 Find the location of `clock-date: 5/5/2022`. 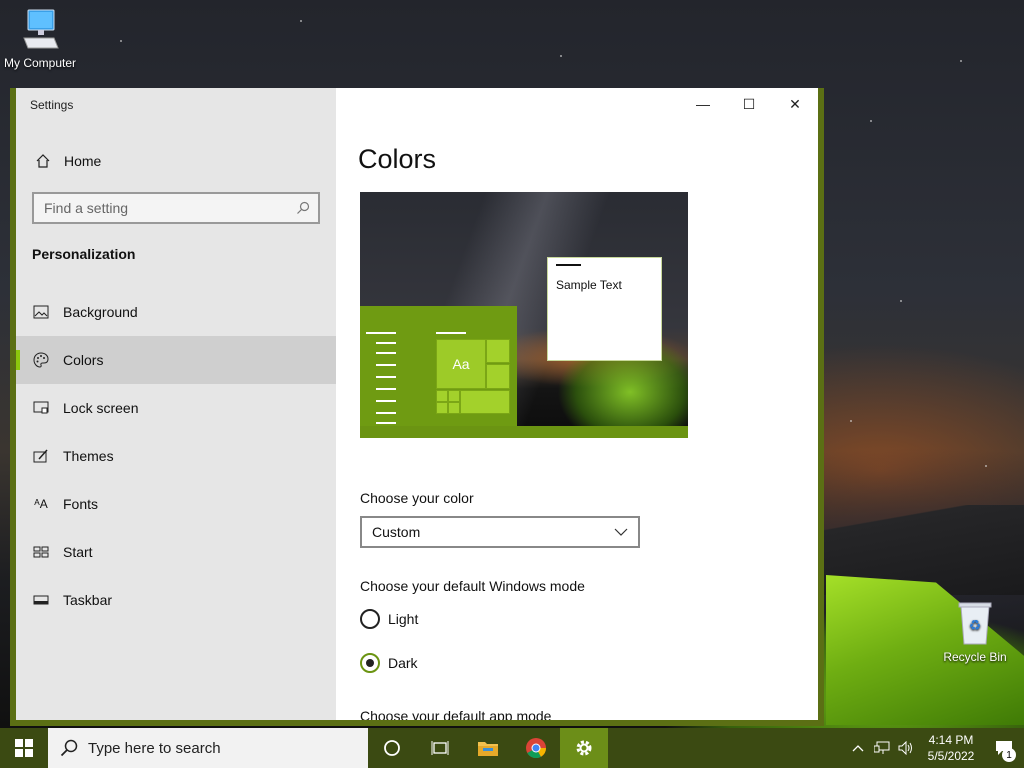

clock-date: 5/5/2022 is located at coordinates (951, 756).